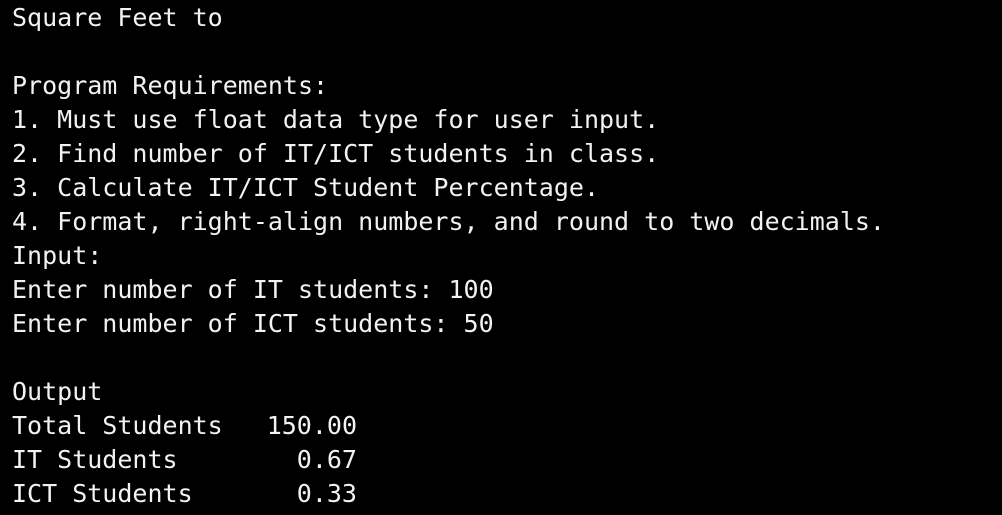  I want to click on output-label: IT Students, so click(95, 459).